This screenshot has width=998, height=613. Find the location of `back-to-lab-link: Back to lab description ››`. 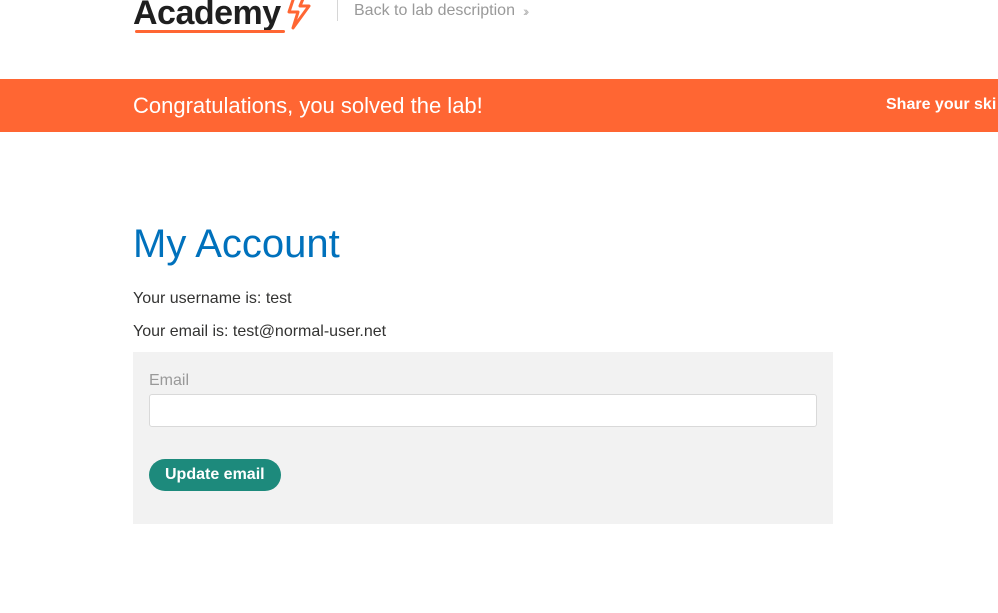

back-to-lab-link: Back to lab description ›› is located at coordinates (442, 11).